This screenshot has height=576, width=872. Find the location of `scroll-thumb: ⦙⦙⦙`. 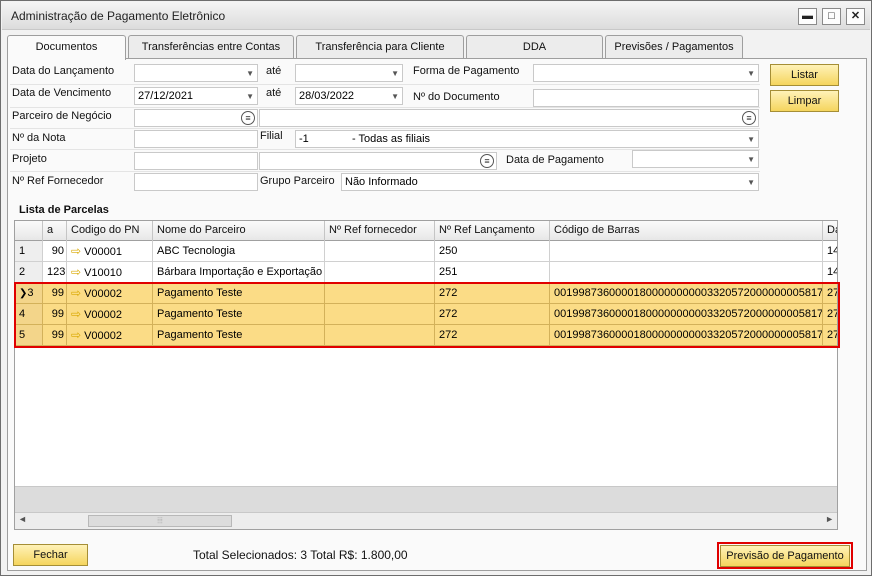

scroll-thumb: ⦙⦙⦙ is located at coordinates (160, 521).